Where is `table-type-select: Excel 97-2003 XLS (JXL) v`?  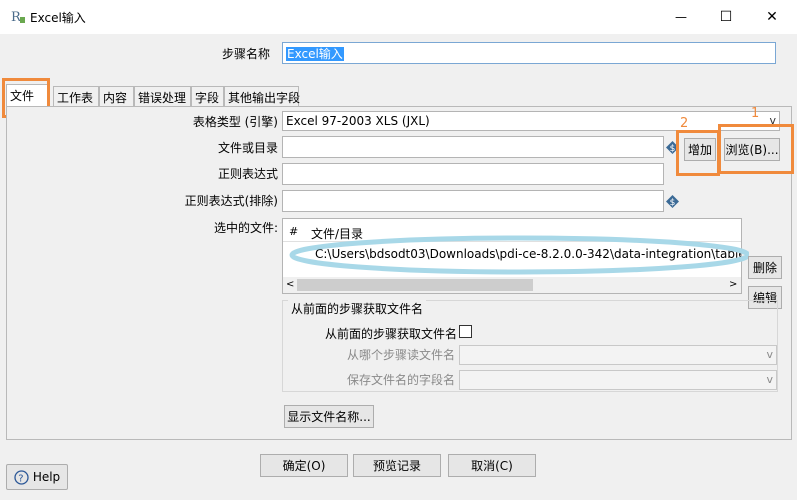
table-type-select: Excel 97-2003 XLS (JXL) v is located at coordinates (531, 121).